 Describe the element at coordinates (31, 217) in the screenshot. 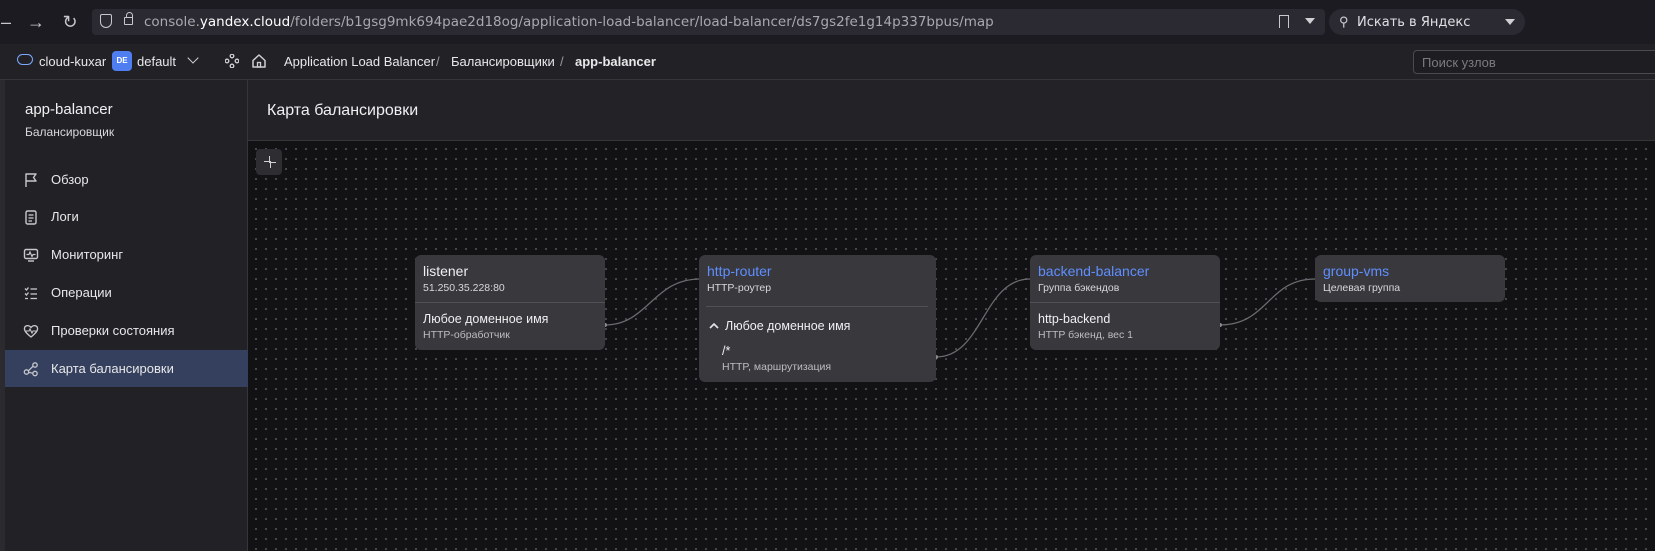

I see `log-list-icon` at that location.